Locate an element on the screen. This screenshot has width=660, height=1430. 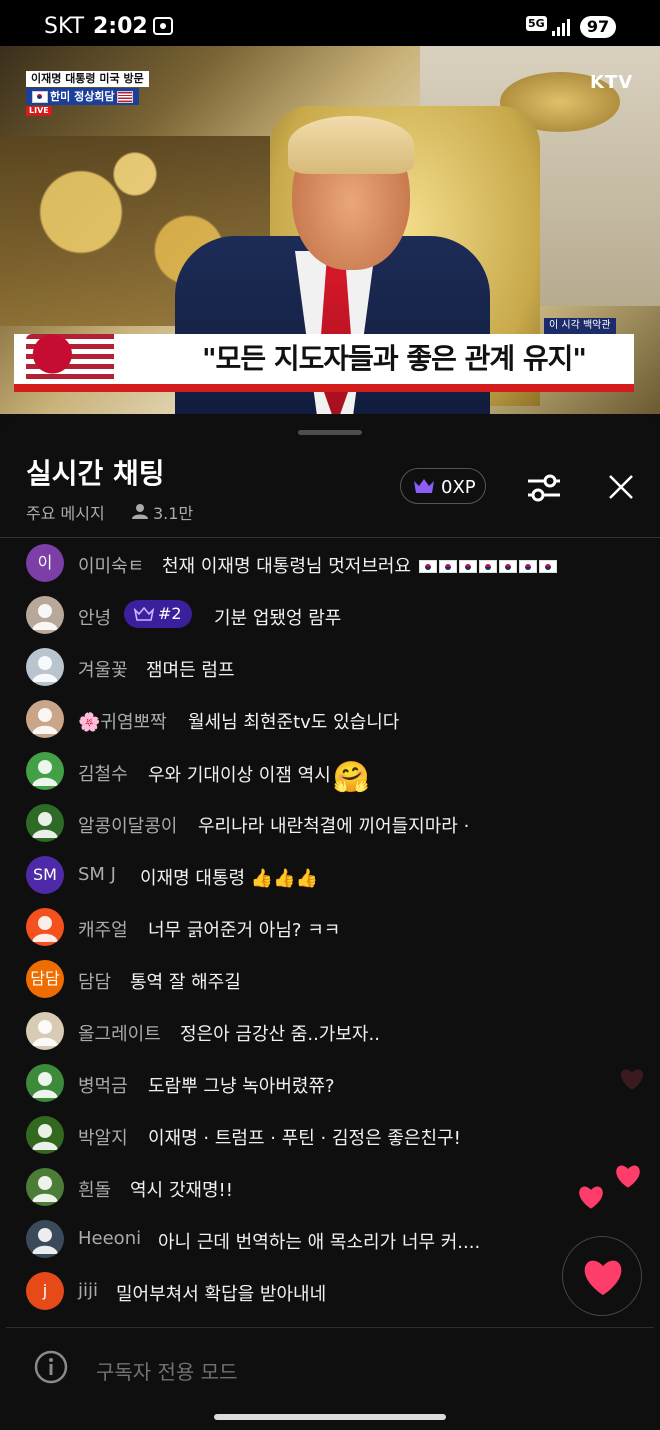
person-icon is located at coordinates (140, 511).